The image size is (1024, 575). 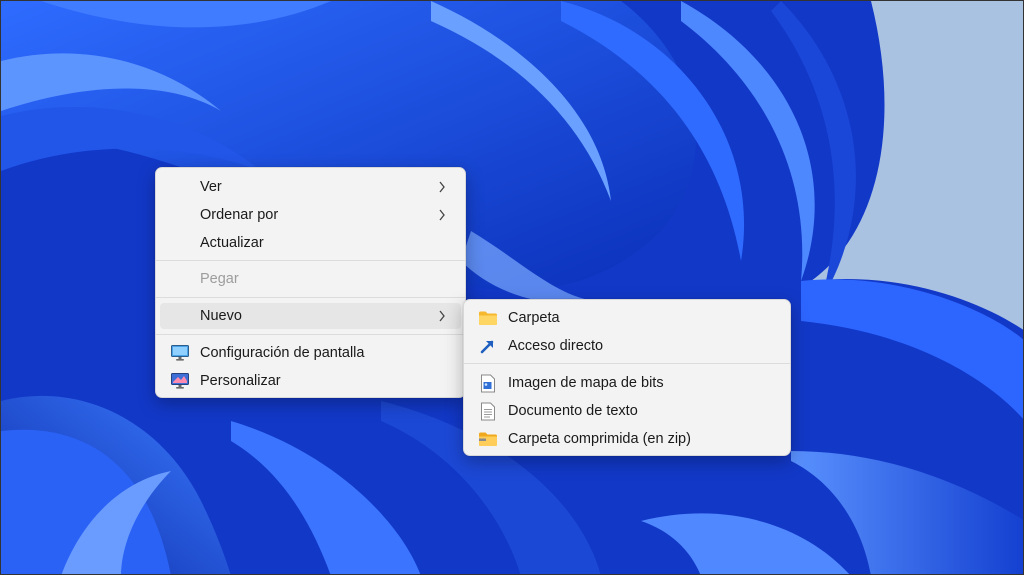 I want to click on menu-item-label: Actualizar, so click(x=232, y=243).